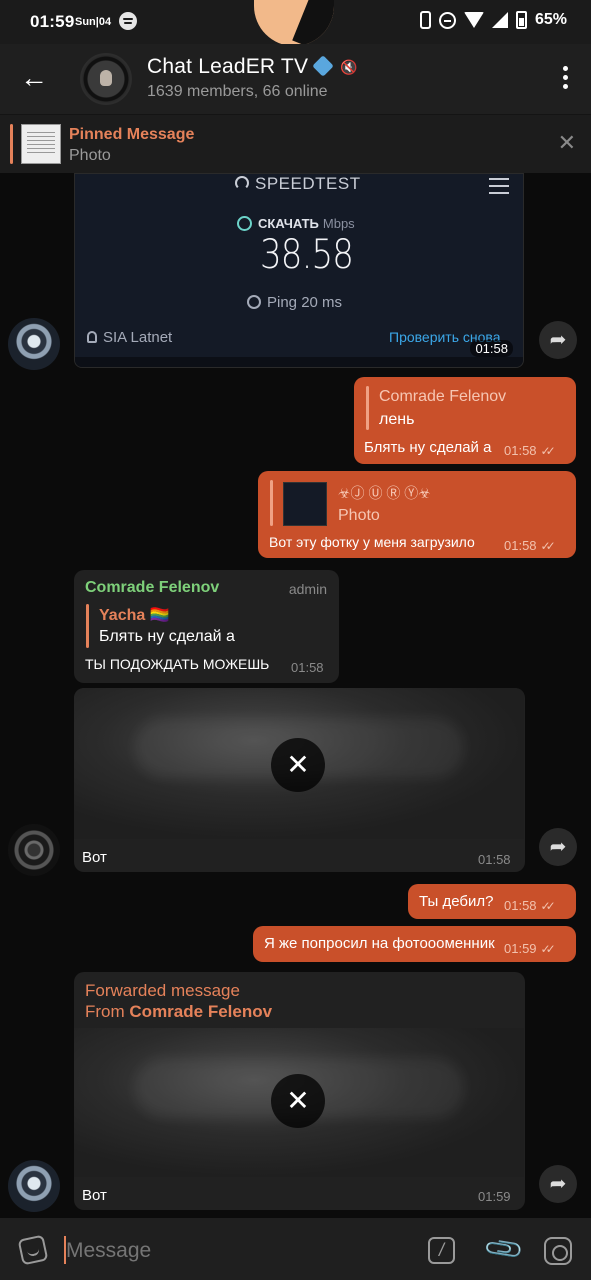 The image size is (591, 1280). I want to click on sender-name: Comrade Felenov, so click(152, 587).